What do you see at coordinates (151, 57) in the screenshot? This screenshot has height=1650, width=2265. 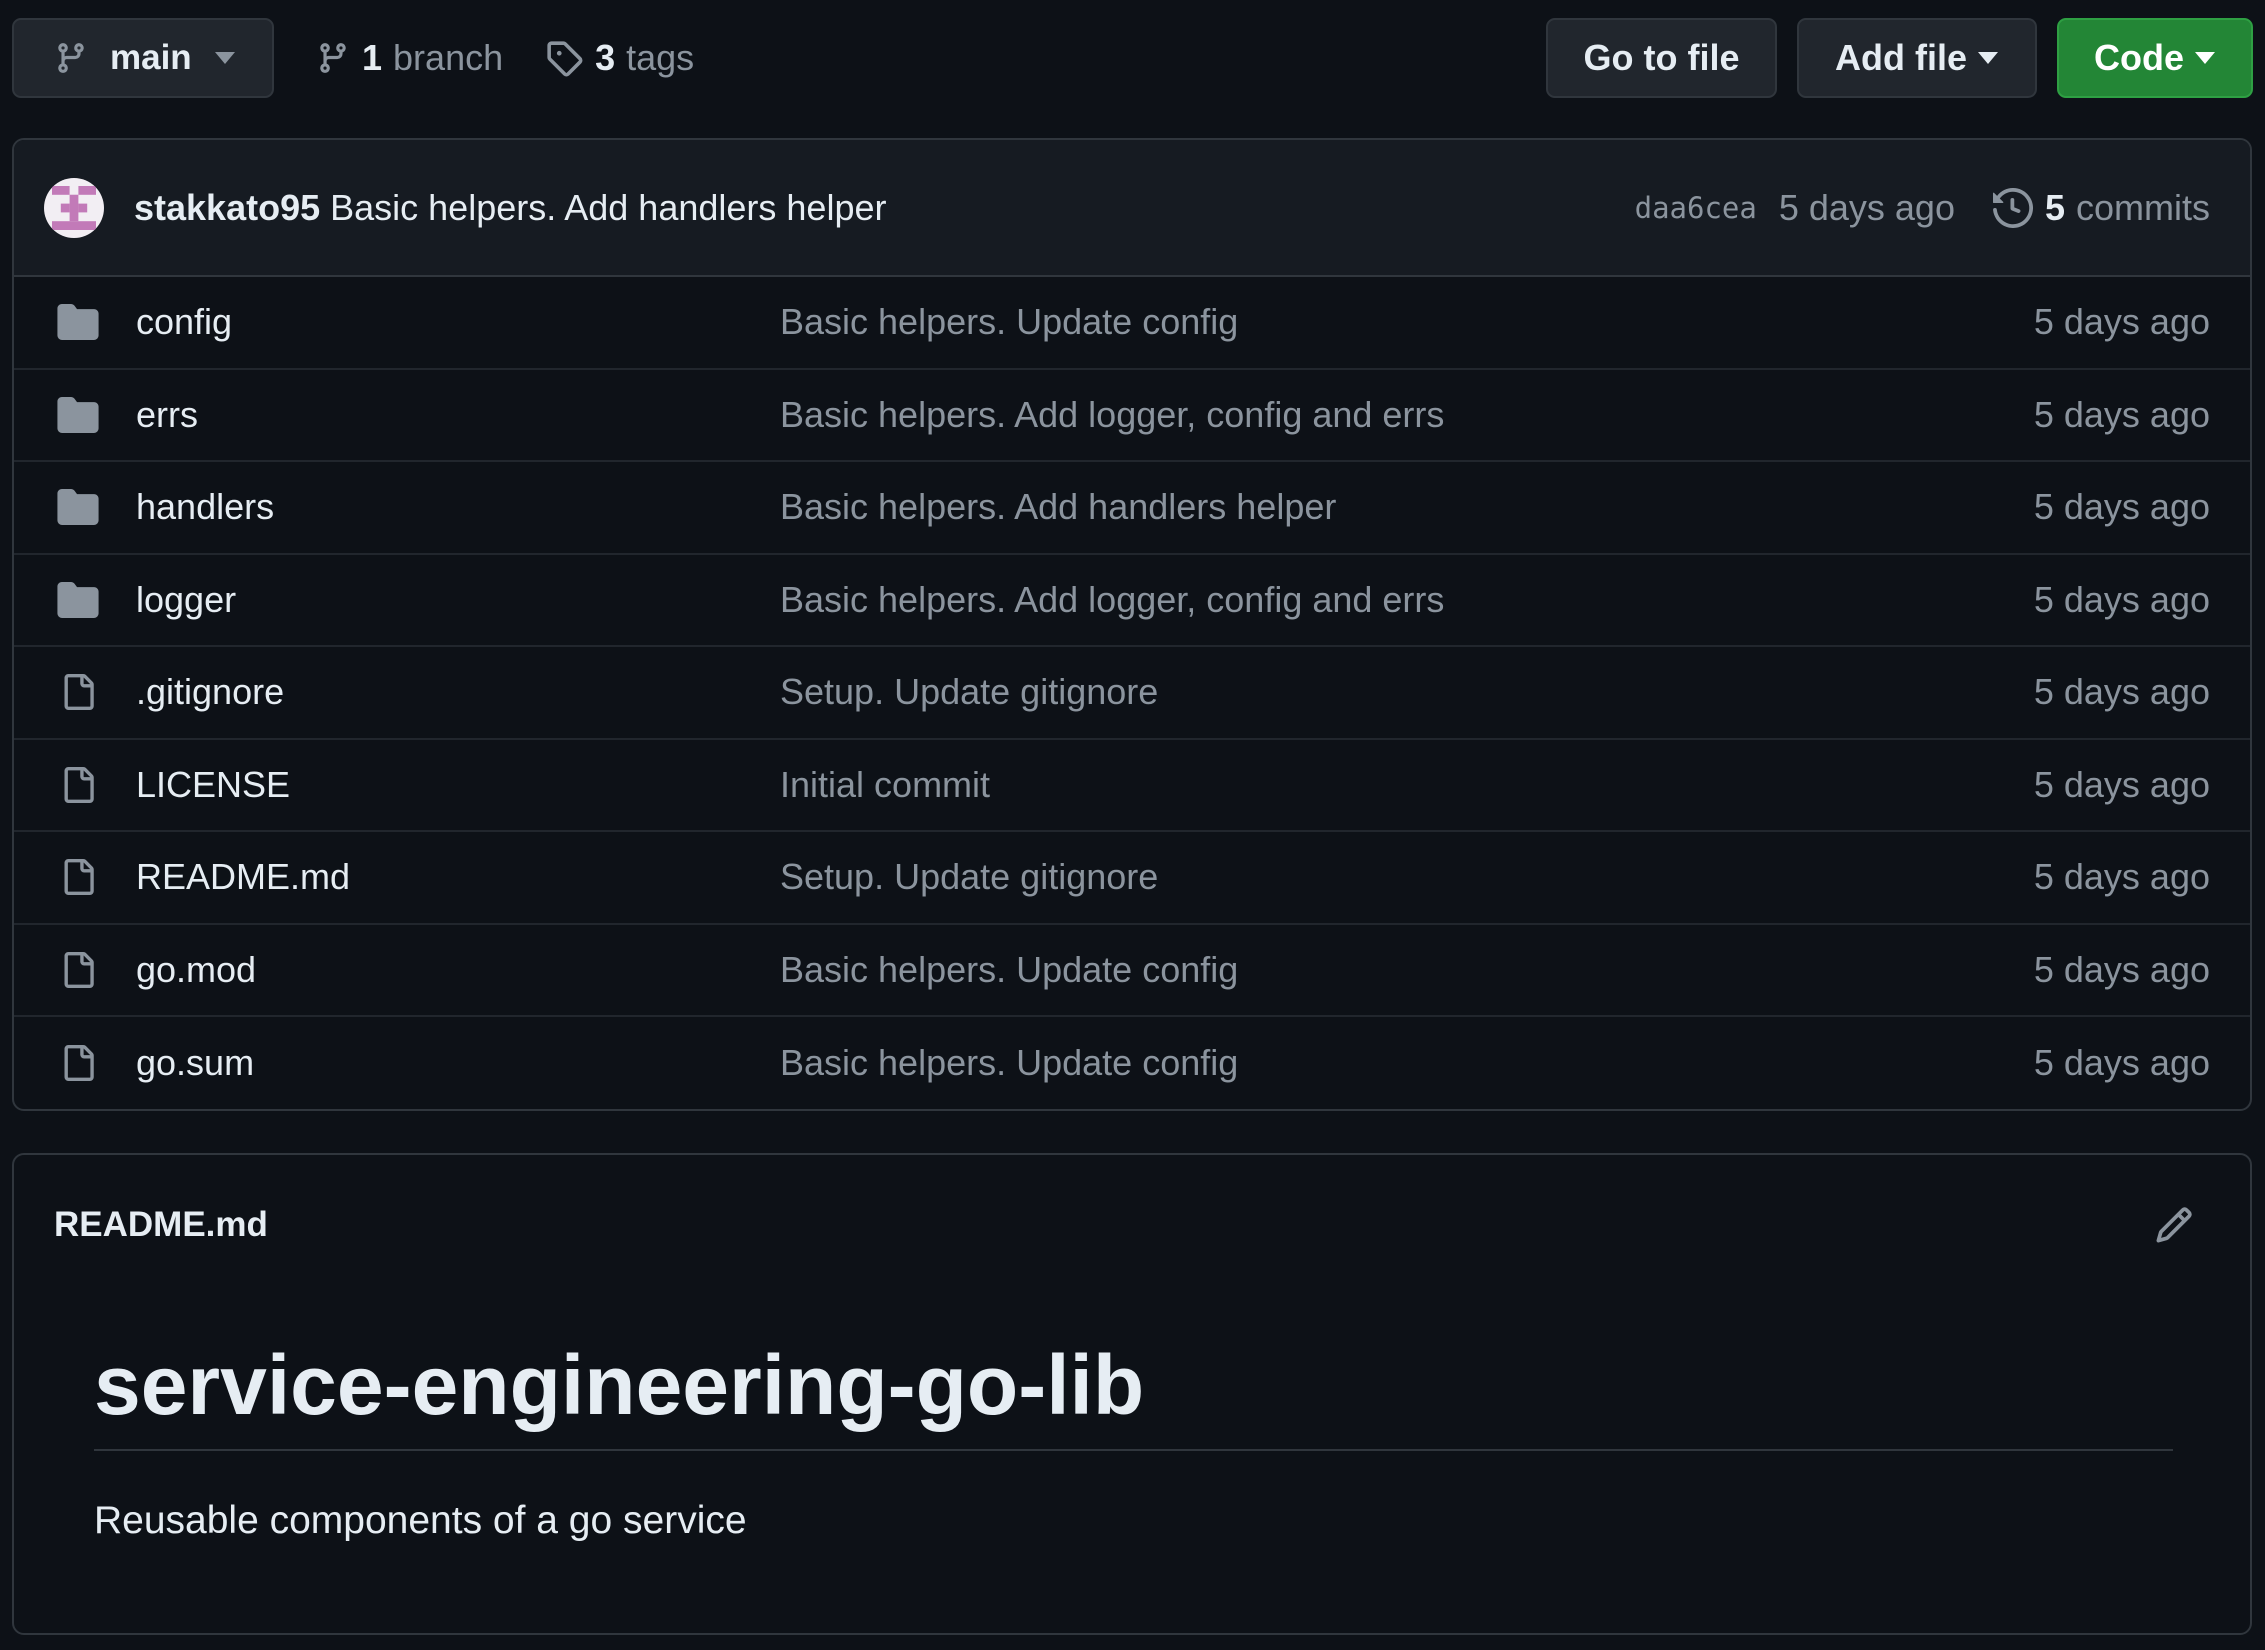 I see `branch-name: main` at bounding box center [151, 57].